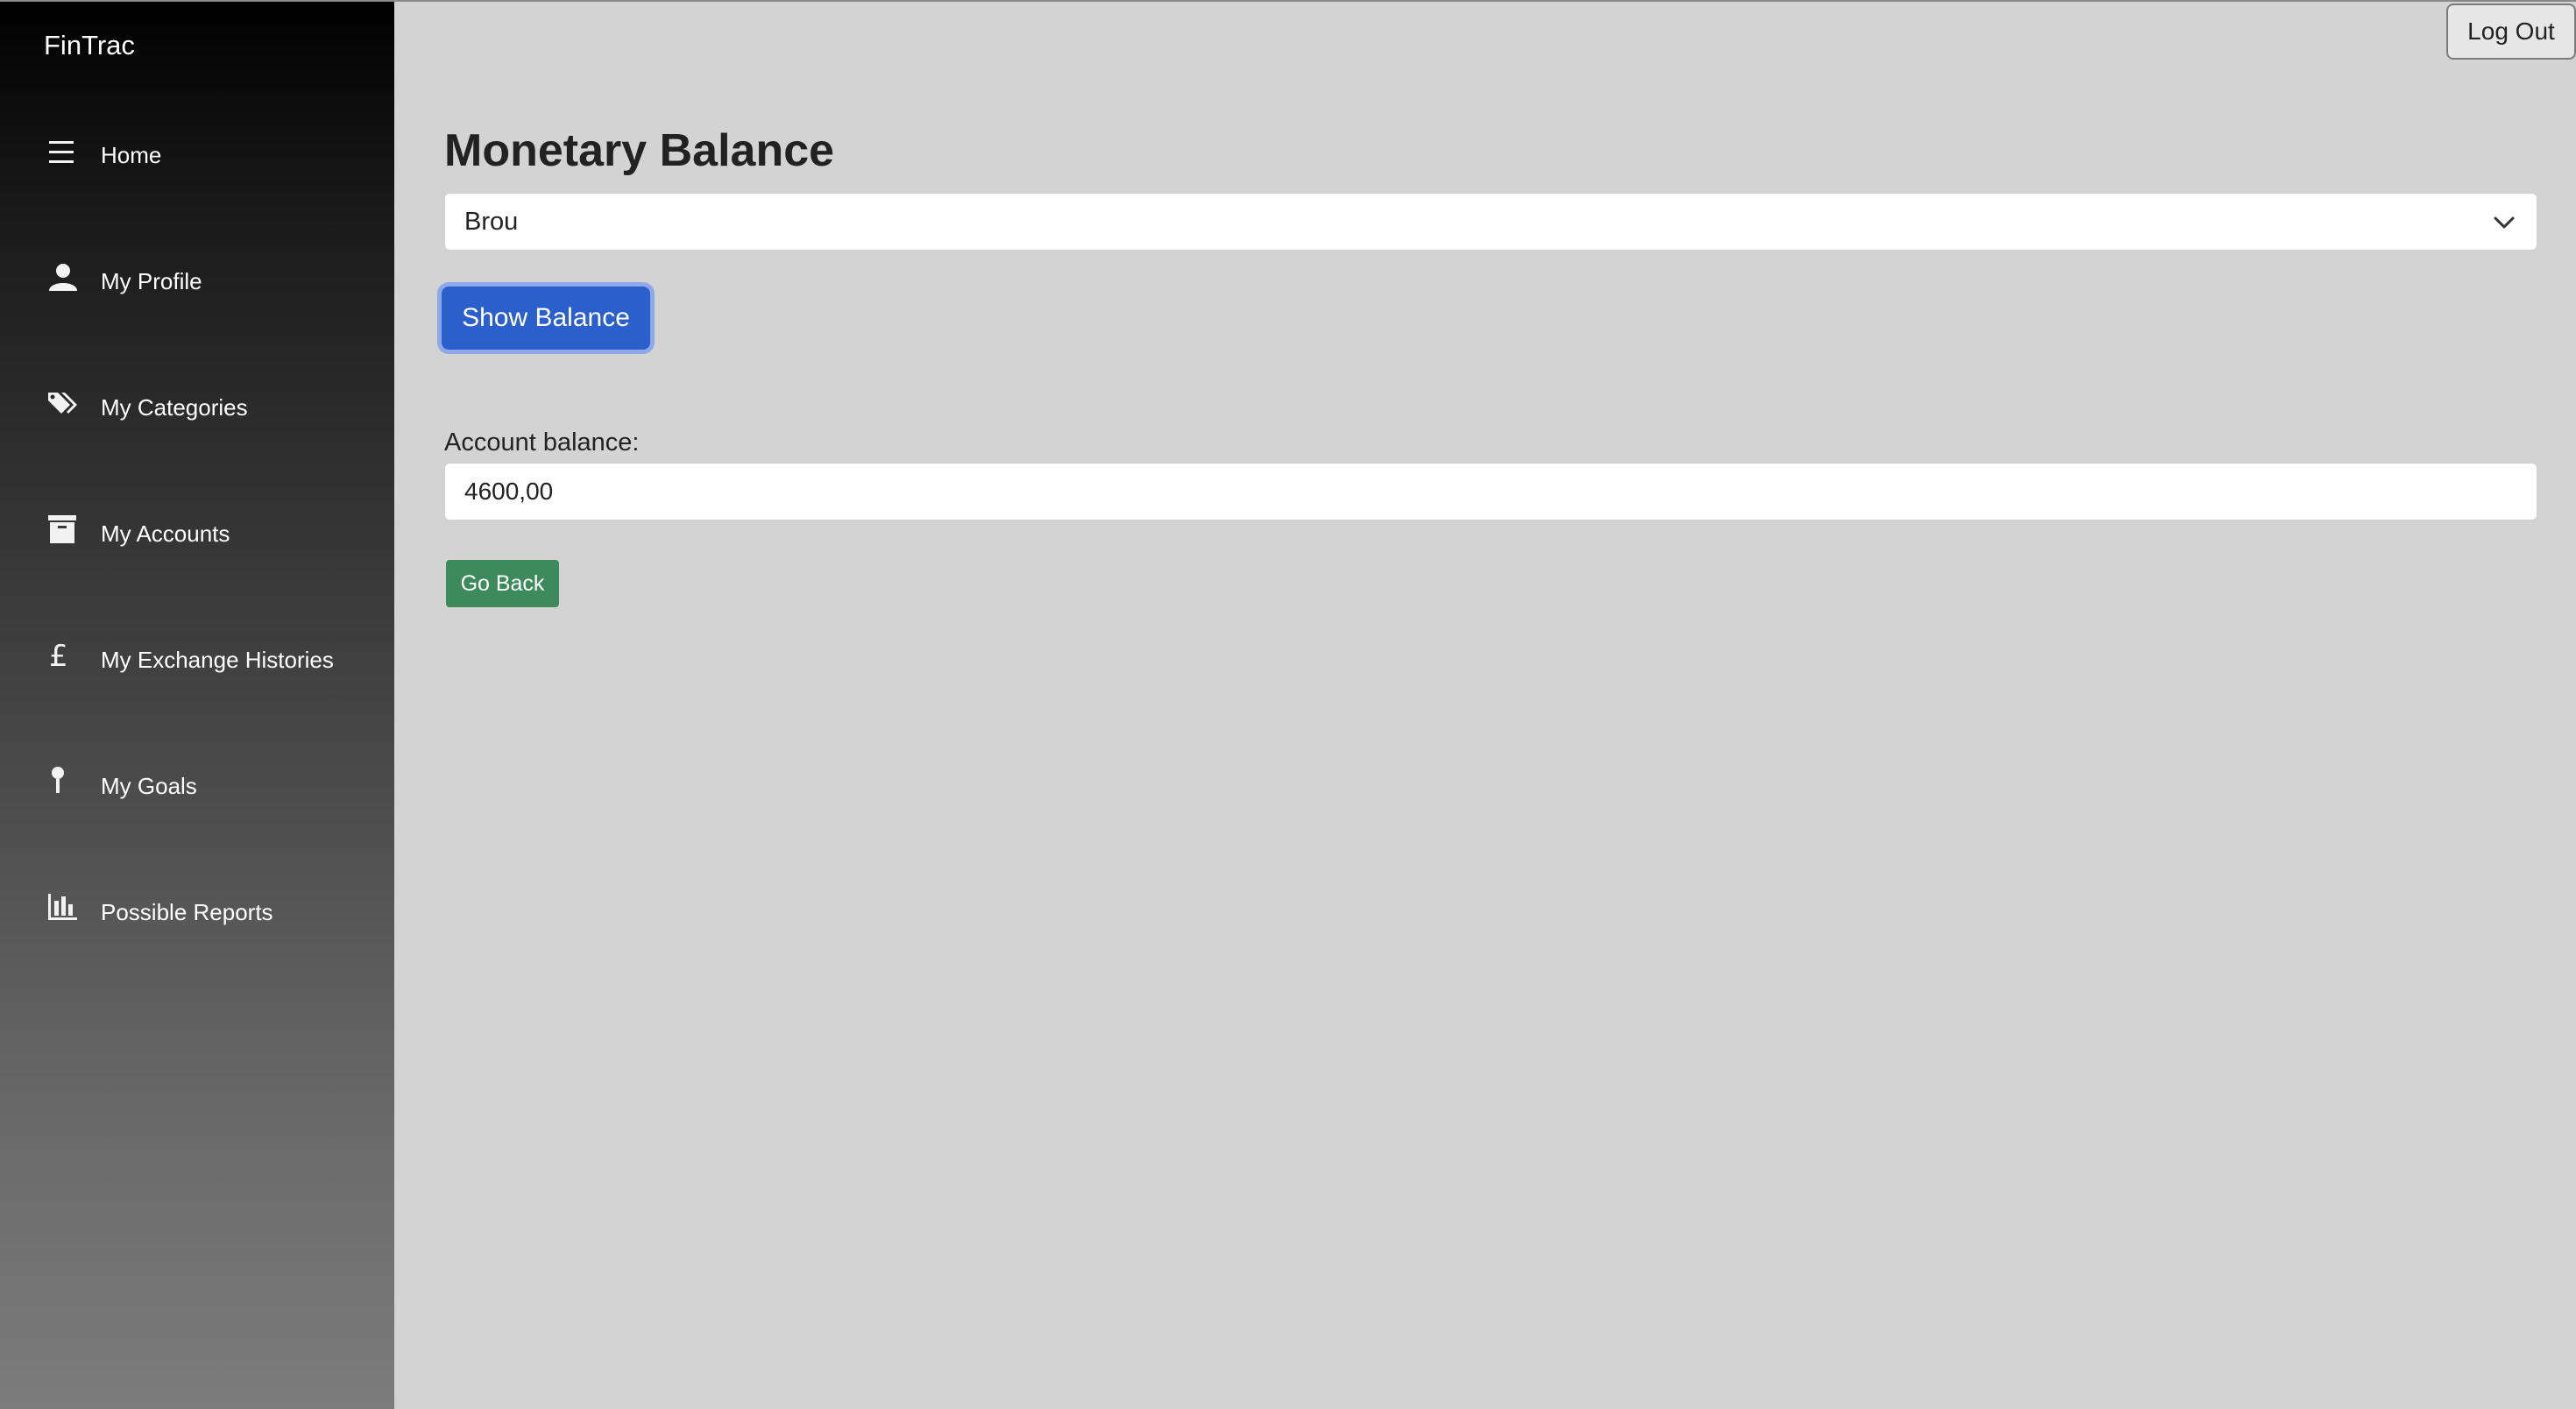  I want to click on sidebar-item-home: Home, so click(197, 175).